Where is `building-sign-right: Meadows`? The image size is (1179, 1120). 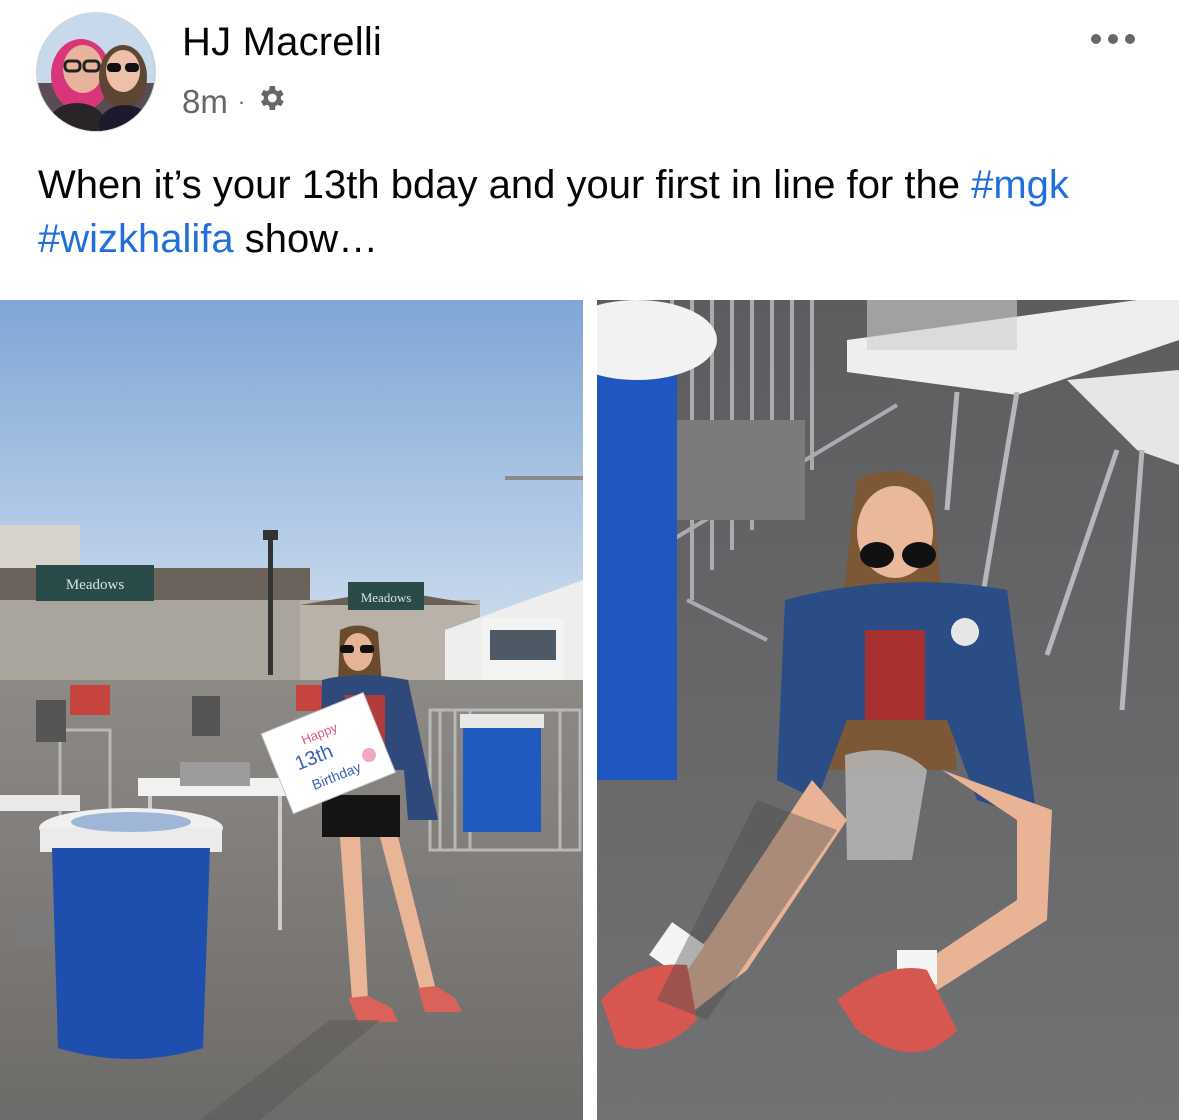
building-sign-right: Meadows is located at coordinates (386, 597).